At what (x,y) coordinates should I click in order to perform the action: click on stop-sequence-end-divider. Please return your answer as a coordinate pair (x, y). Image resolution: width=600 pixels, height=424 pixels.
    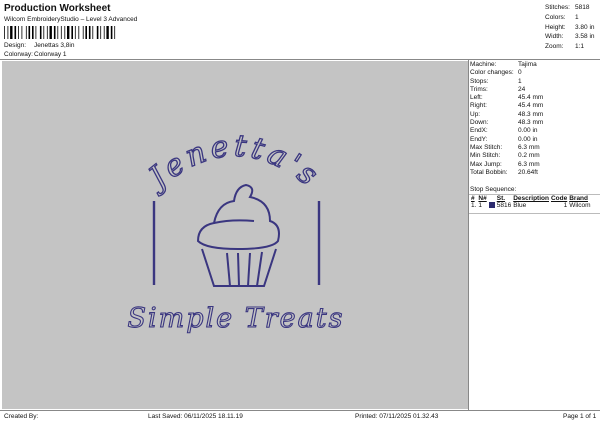
    Looking at the image, I should click on (534, 213).